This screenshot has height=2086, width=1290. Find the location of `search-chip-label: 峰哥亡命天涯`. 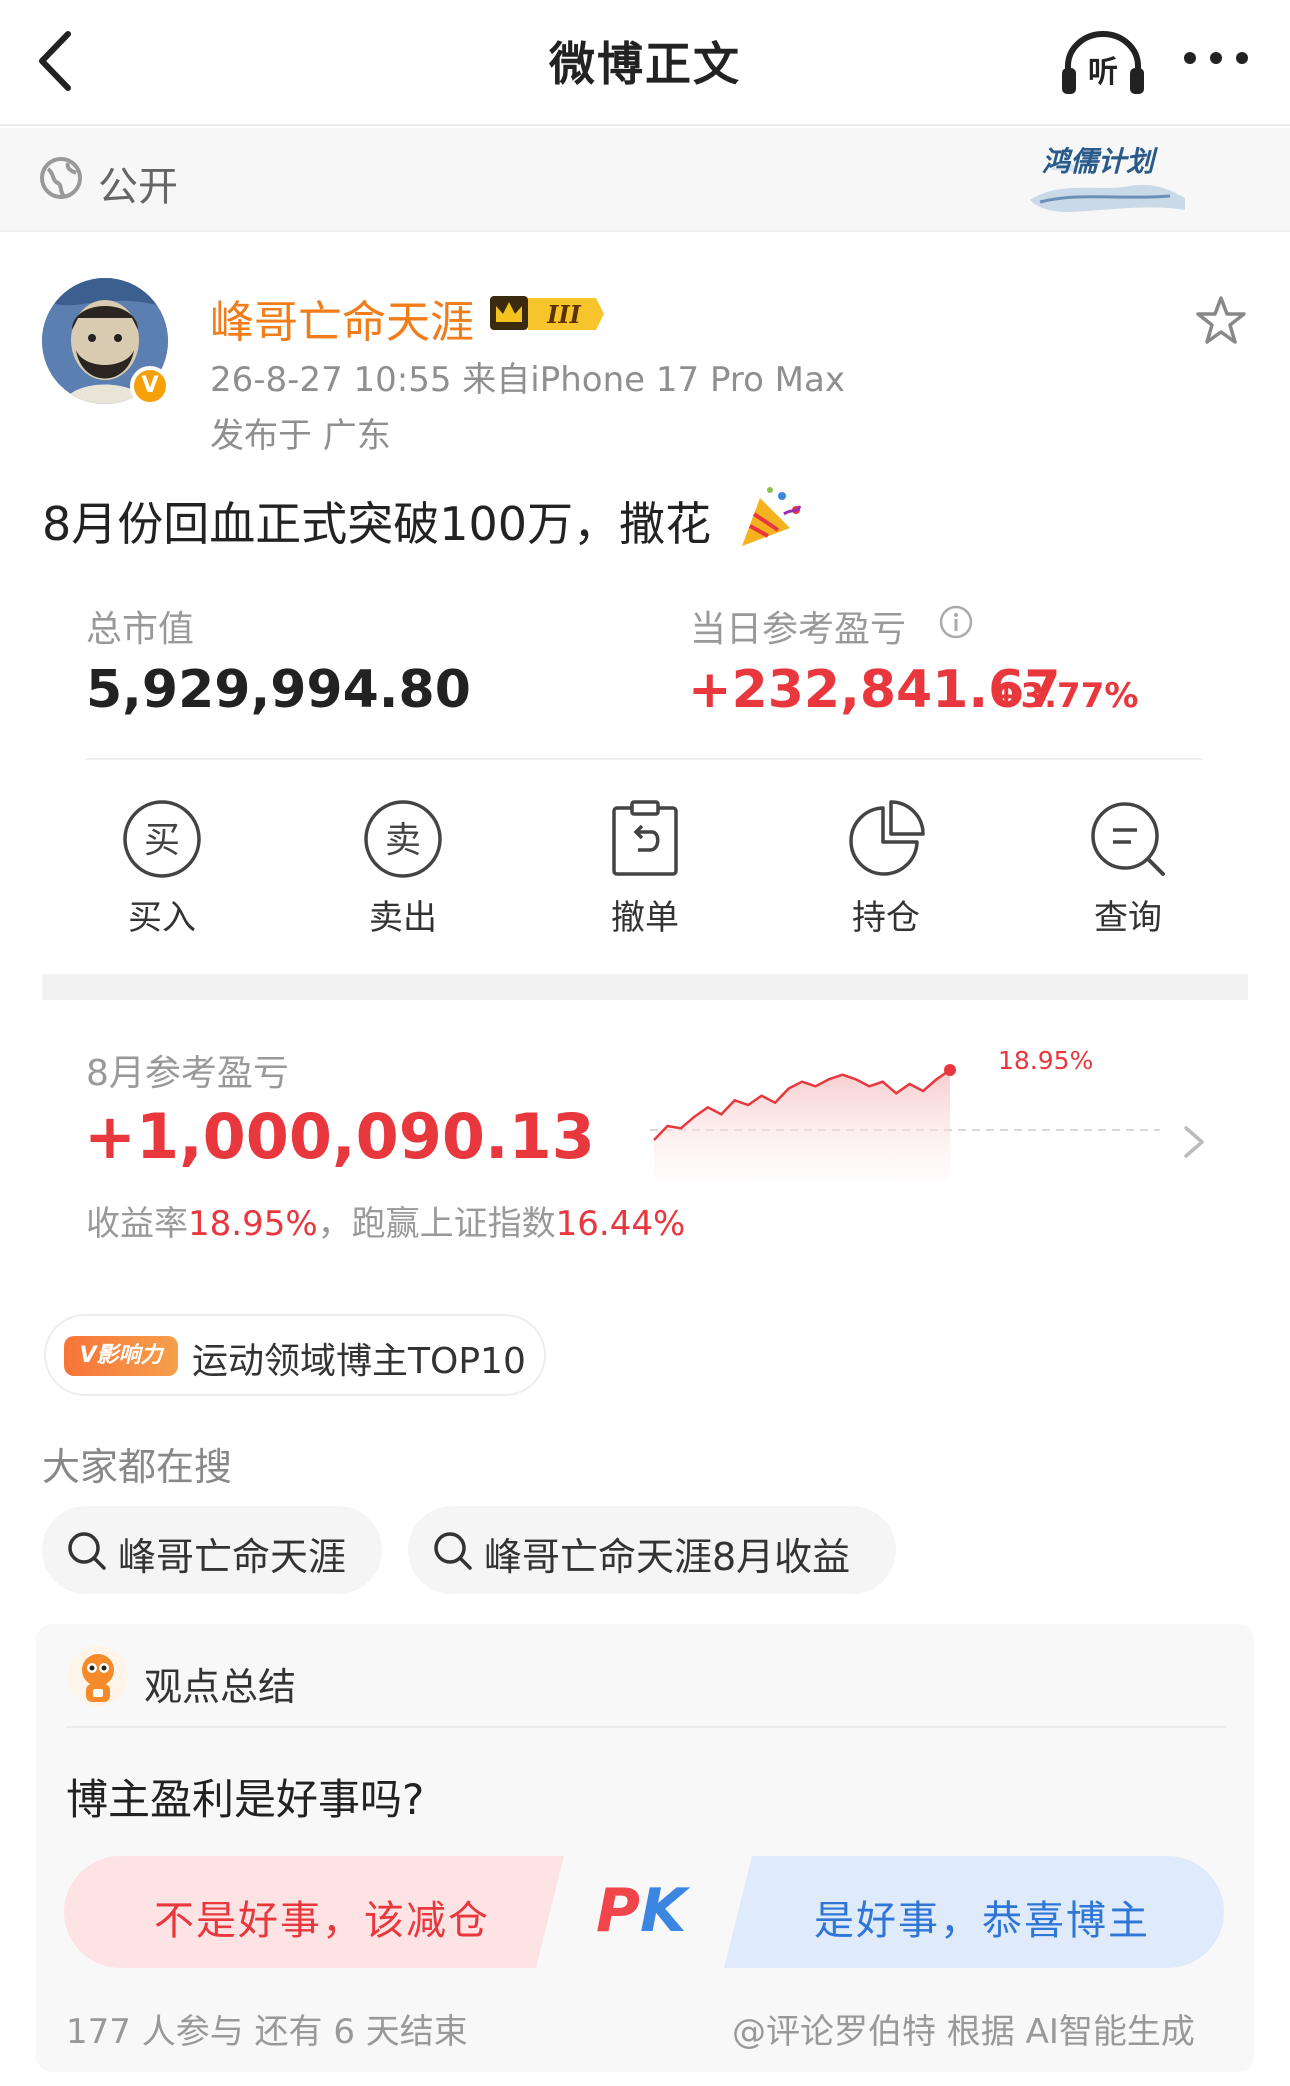

search-chip-label: 峰哥亡命天涯 is located at coordinates (232, 1557).